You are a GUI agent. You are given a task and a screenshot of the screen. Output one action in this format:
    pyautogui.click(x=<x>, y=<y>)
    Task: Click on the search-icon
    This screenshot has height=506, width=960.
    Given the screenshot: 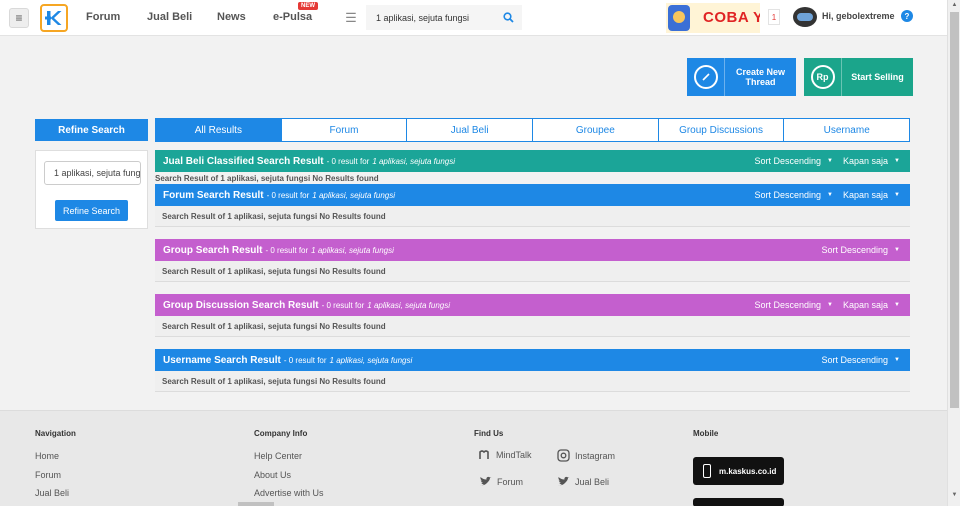 What is the action you would take?
    pyautogui.click(x=508, y=17)
    